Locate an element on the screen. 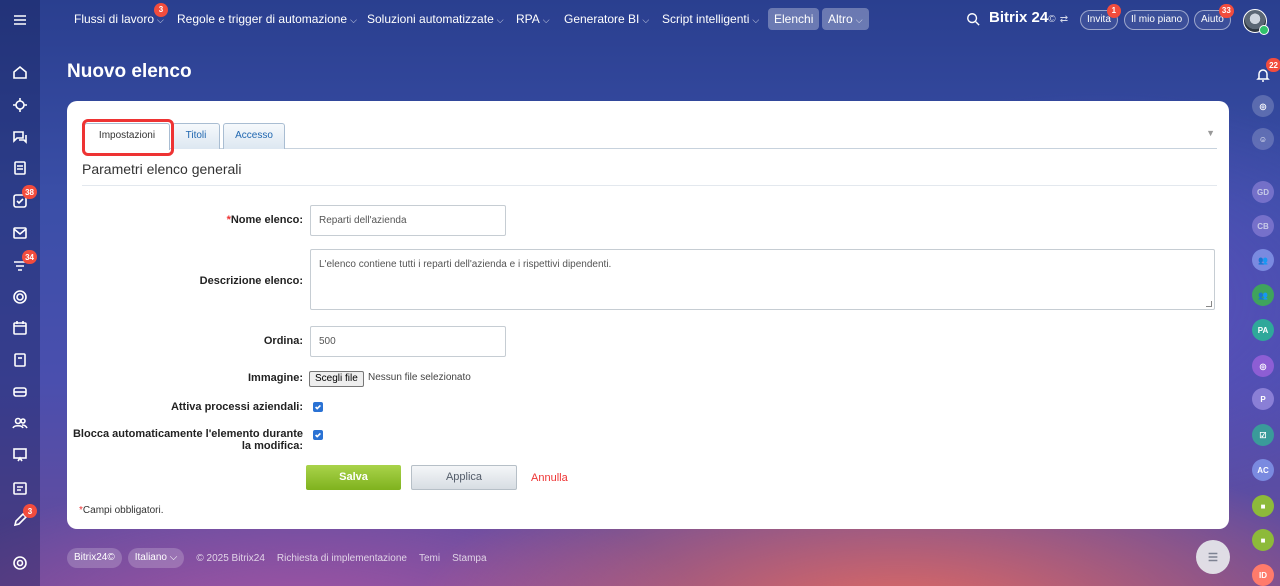  lock-checkbox is located at coordinates (318, 435).